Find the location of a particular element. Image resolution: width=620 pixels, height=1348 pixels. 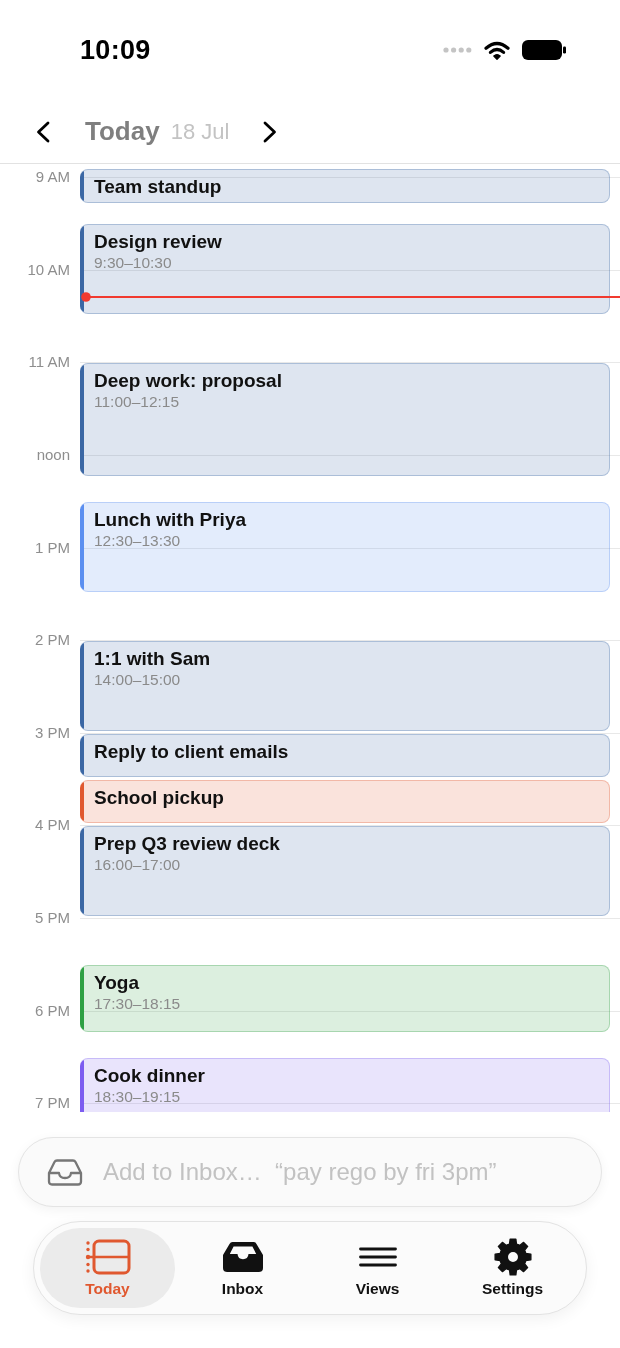

event-title: Team standup is located at coordinates (158, 186).